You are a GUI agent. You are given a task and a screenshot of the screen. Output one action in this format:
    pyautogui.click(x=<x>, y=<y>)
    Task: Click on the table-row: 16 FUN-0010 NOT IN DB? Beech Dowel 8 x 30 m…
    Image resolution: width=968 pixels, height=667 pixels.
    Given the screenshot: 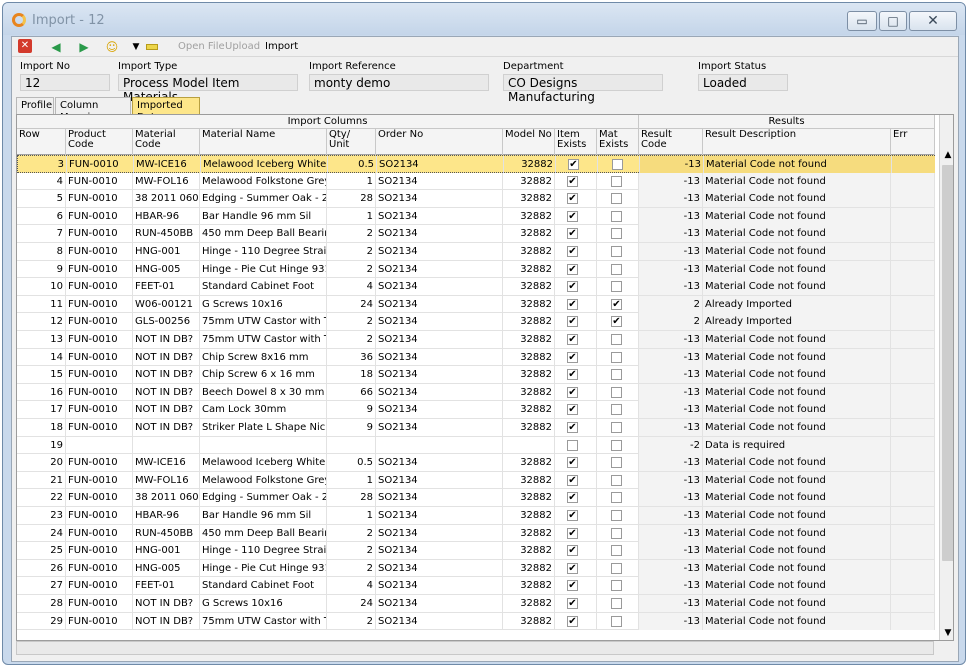 What is the action you would take?
    pyautogui.click(x=476, y=392)
    